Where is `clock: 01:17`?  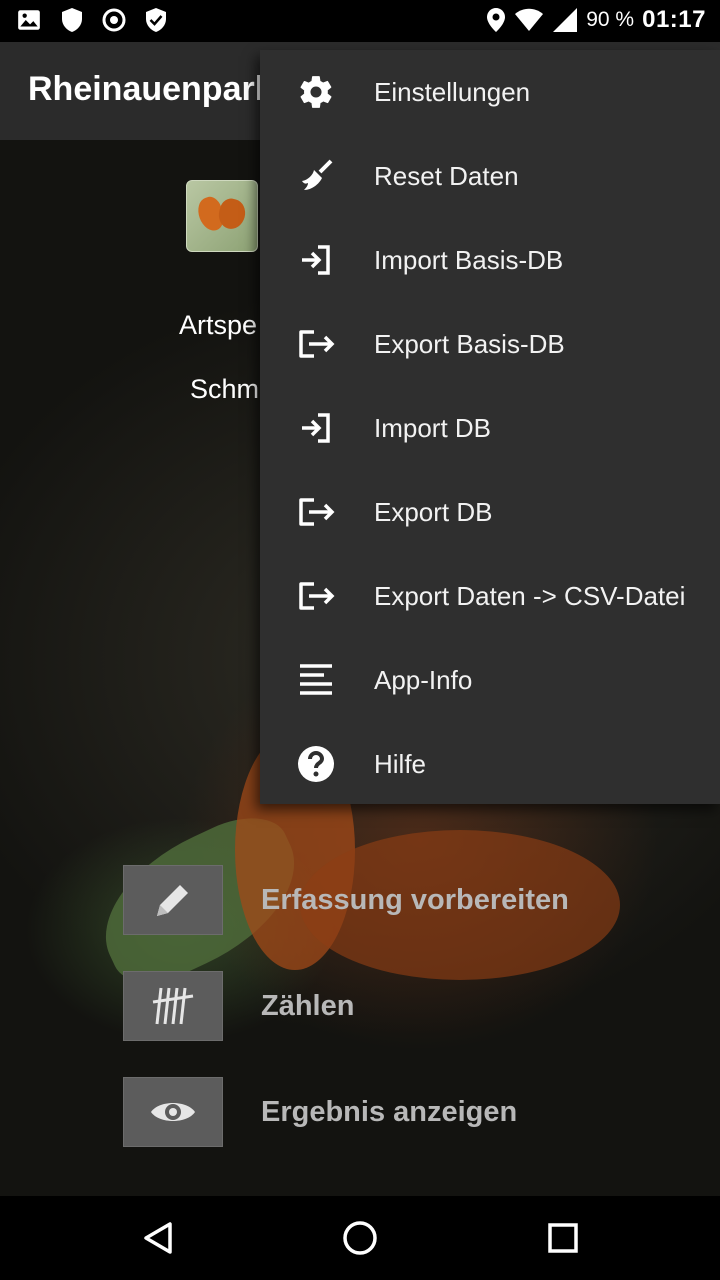 clock: 01:17 is located at coordinates (674, 19).